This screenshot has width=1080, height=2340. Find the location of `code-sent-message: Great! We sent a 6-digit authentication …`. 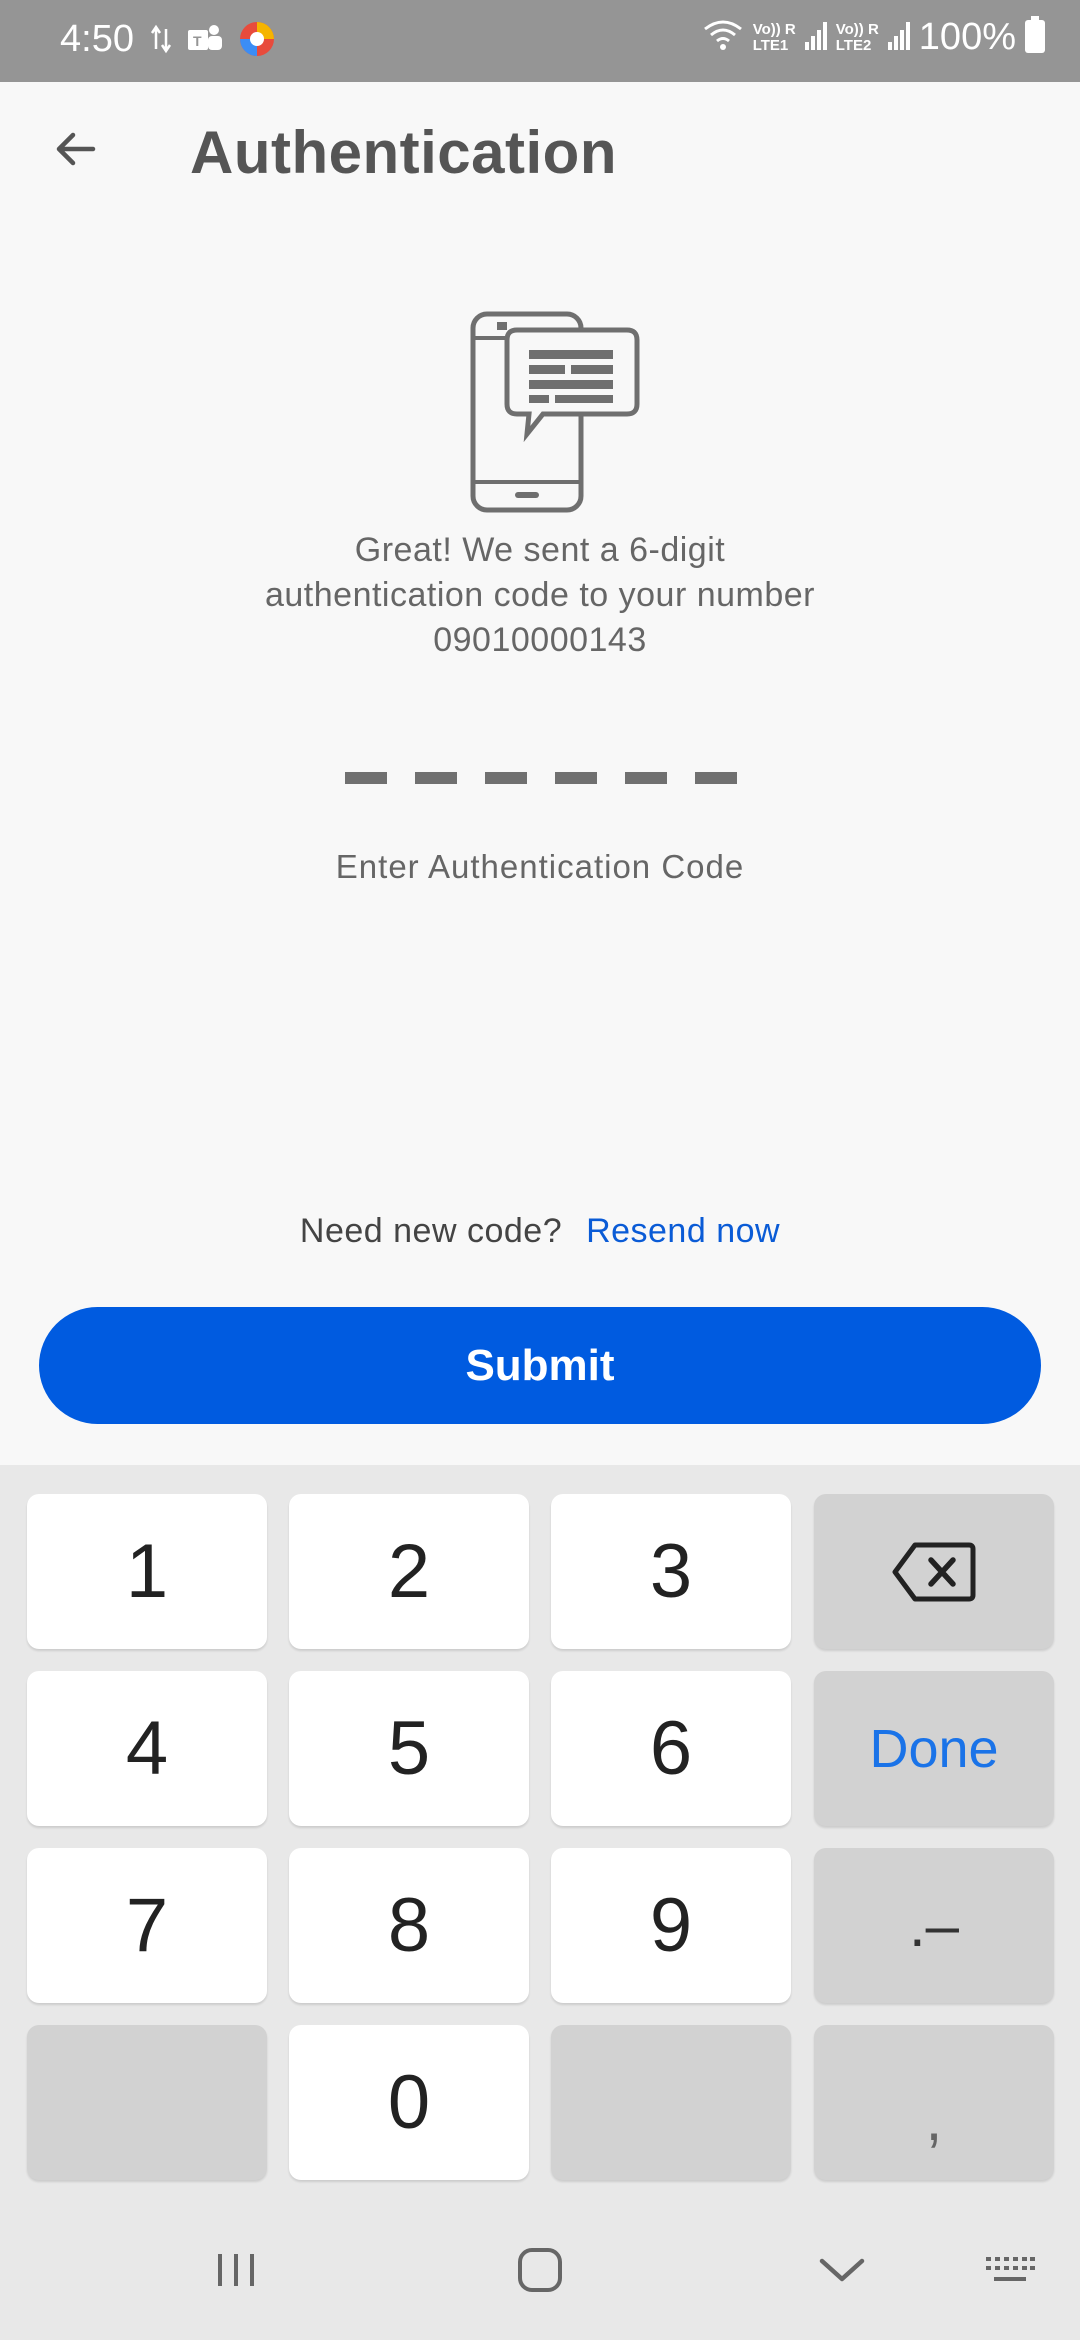

code-sent-message: Great! We sent a 6-digit authentication … is located at coordinates (540, 595).